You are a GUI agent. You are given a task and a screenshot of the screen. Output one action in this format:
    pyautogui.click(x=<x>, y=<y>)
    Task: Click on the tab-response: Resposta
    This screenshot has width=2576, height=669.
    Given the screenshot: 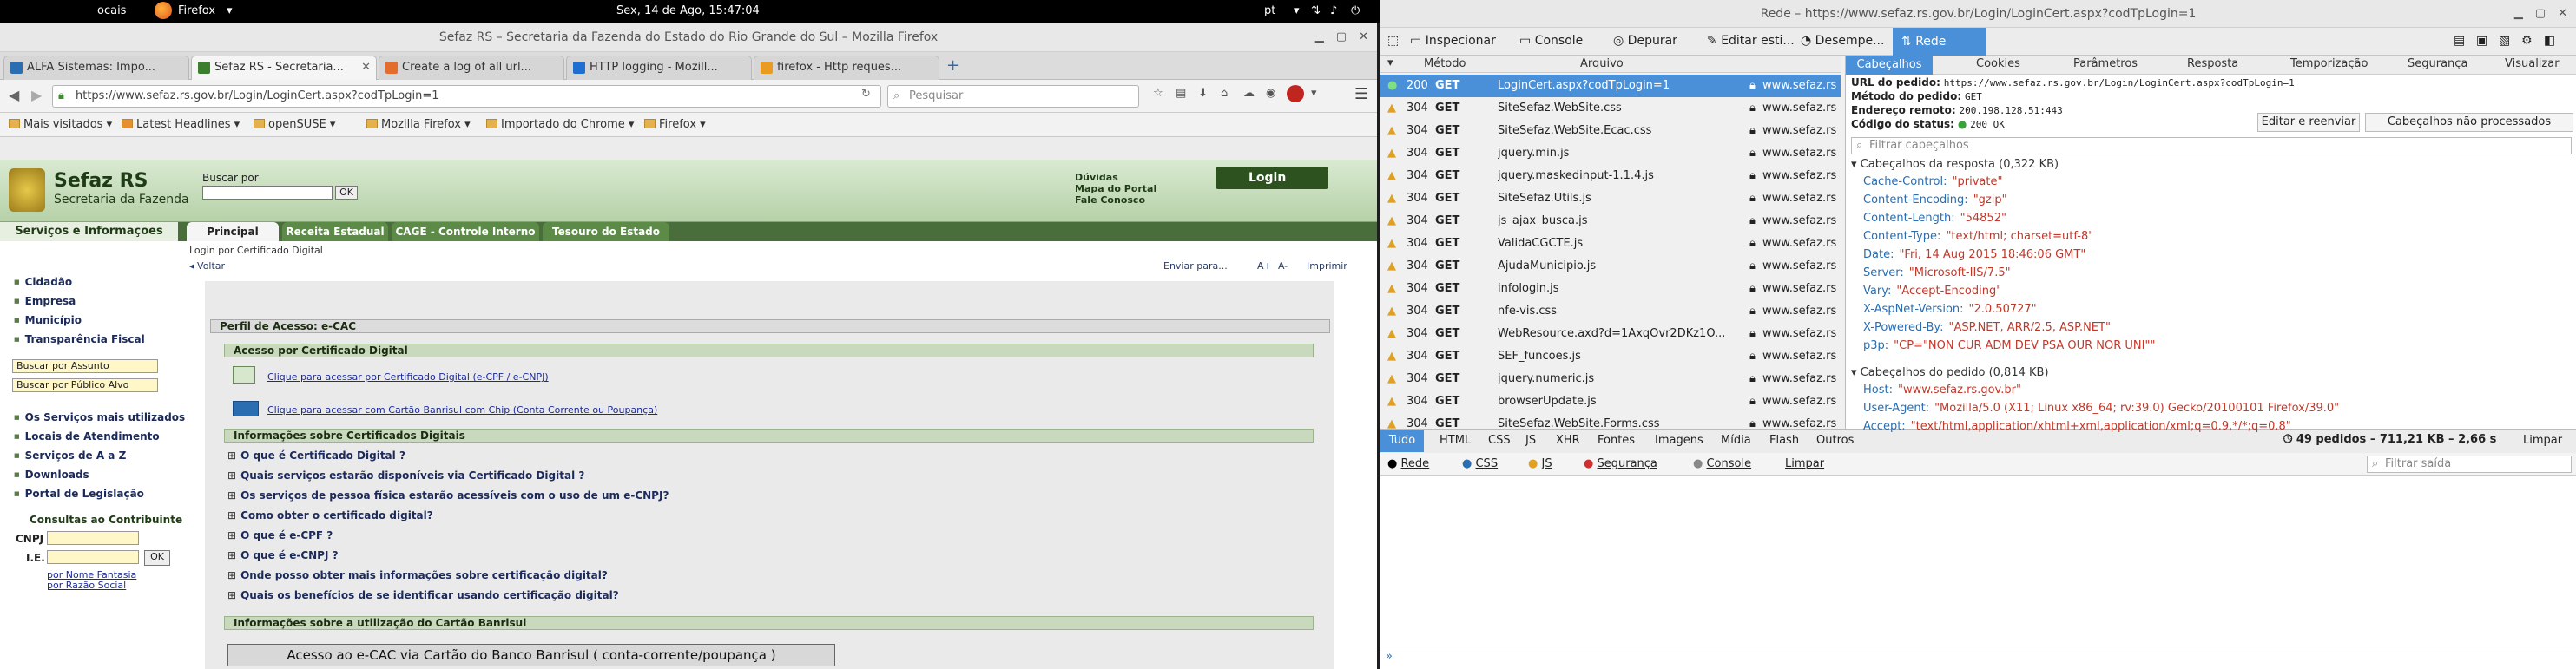 What is the action you would take?
    pyautogui.click(x=2212, y=63)
    